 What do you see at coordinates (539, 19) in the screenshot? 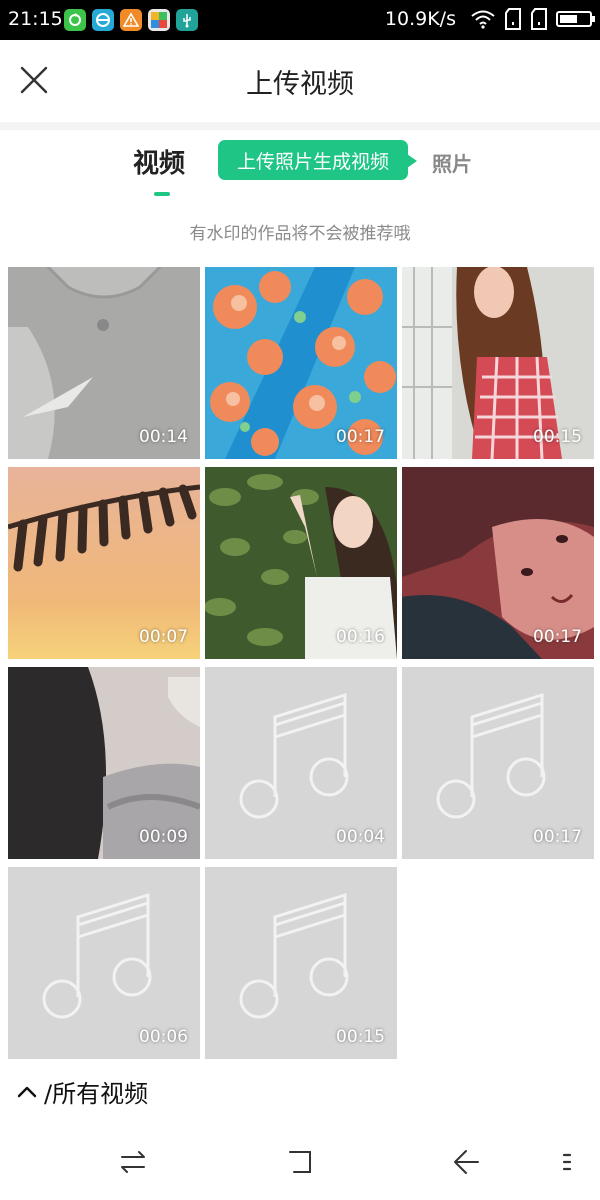
I see `sim2-icon` at bounding box center [539, 19].